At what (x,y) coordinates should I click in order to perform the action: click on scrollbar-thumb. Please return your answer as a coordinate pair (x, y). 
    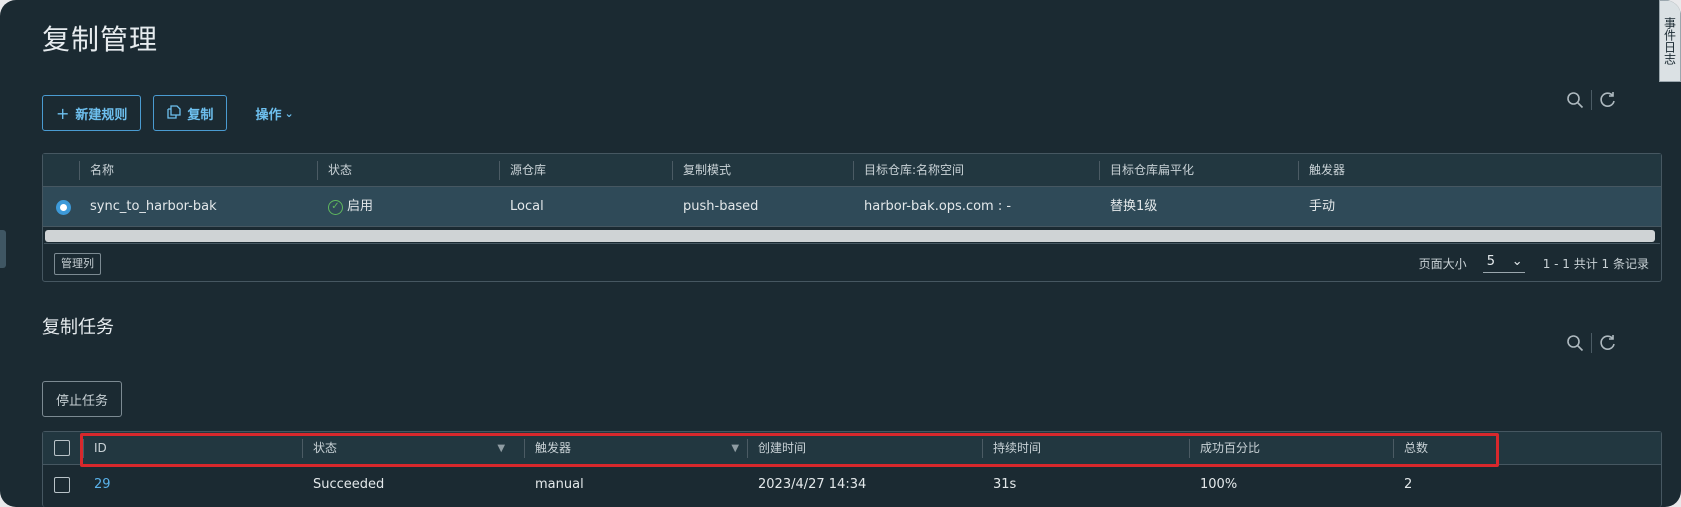
    Looking at the image, I should click on (850, 236).